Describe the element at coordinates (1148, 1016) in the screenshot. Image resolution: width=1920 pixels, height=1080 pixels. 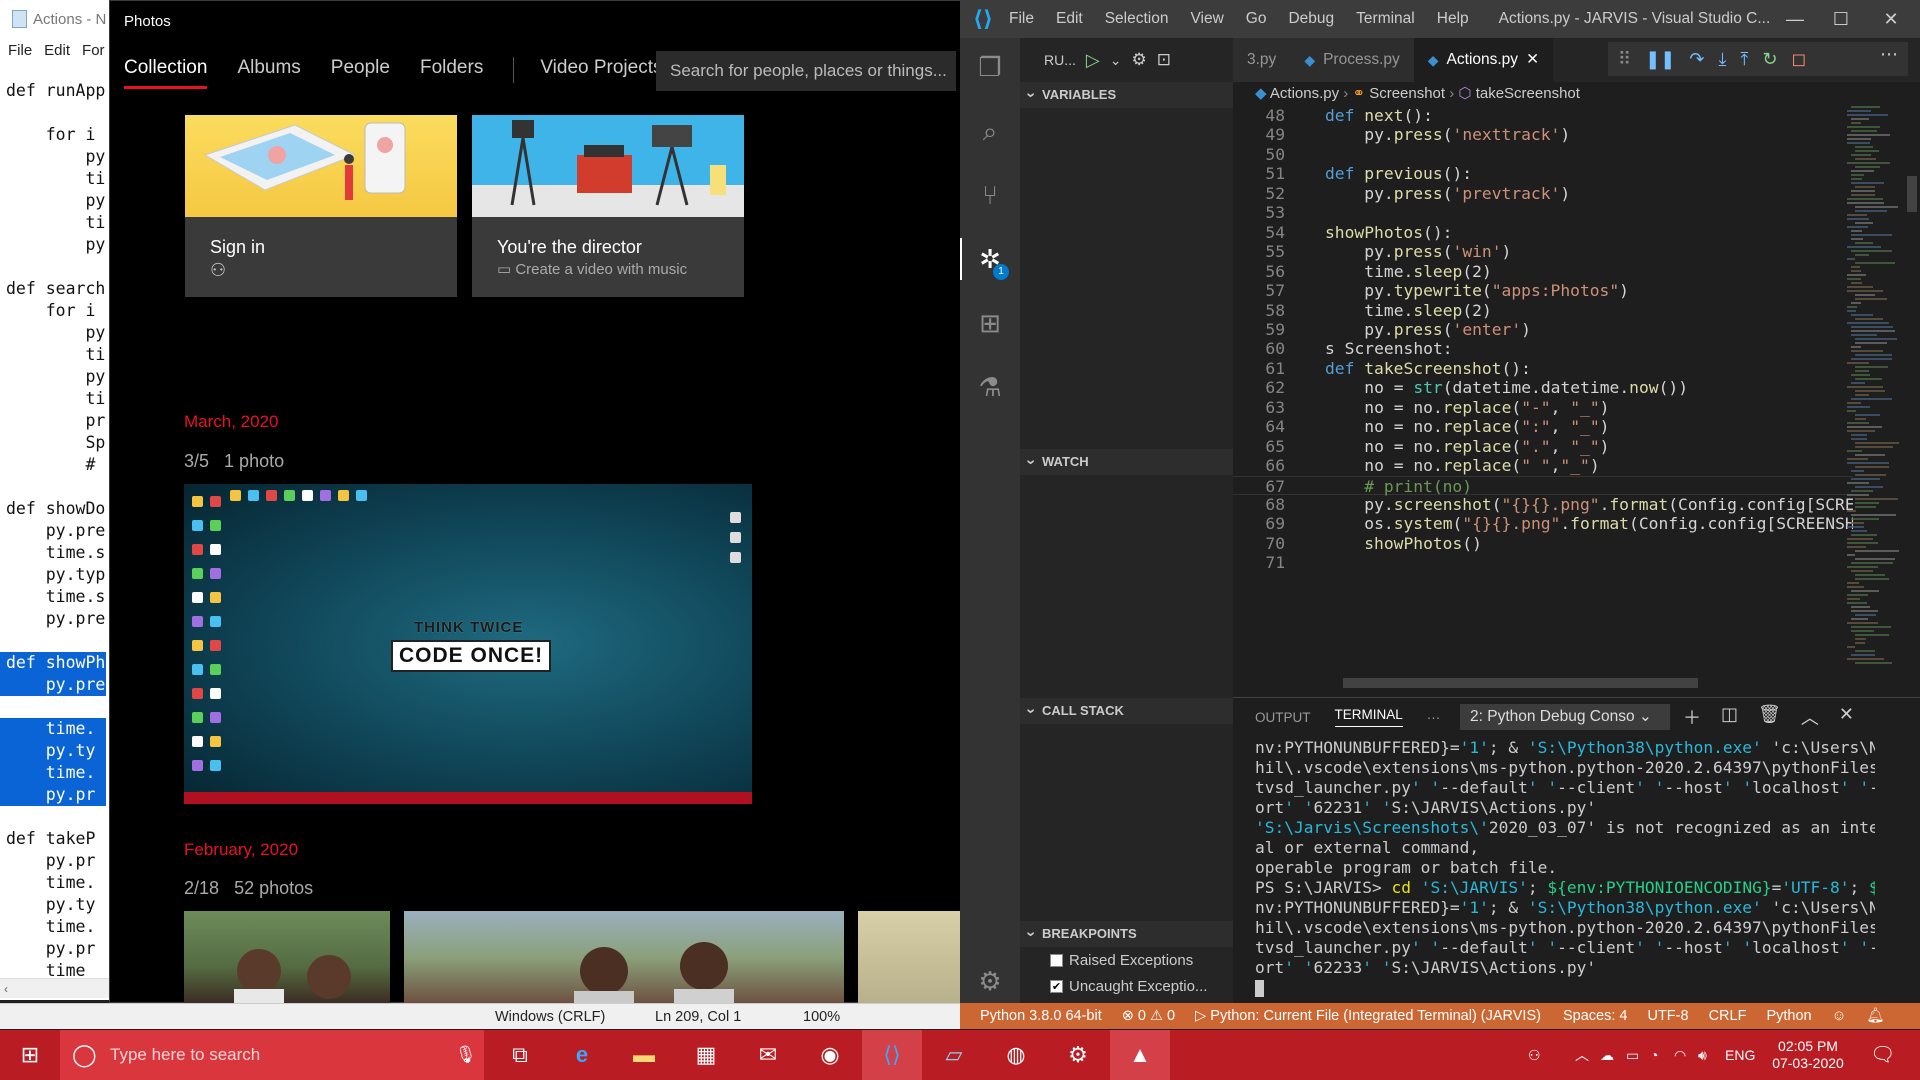
I see `status-problems: ⊗ 0 ⚠ 0` at that location.